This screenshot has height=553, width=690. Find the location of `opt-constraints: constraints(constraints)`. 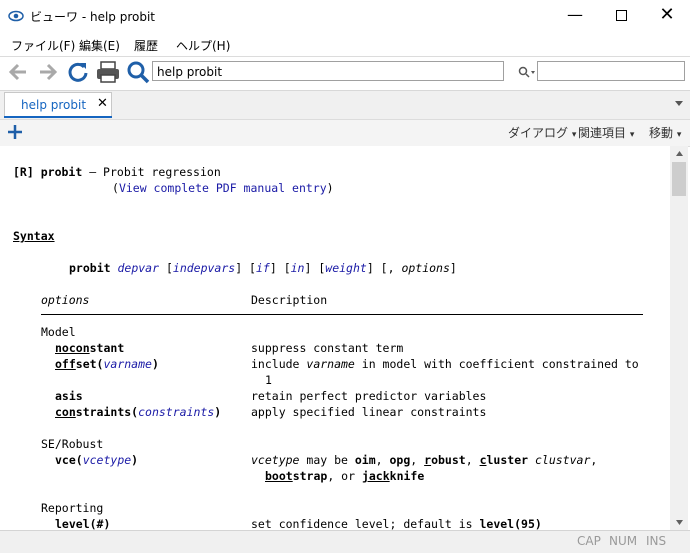

opt-constraints: constraints(constraints) is located at coordinates (138, 412).